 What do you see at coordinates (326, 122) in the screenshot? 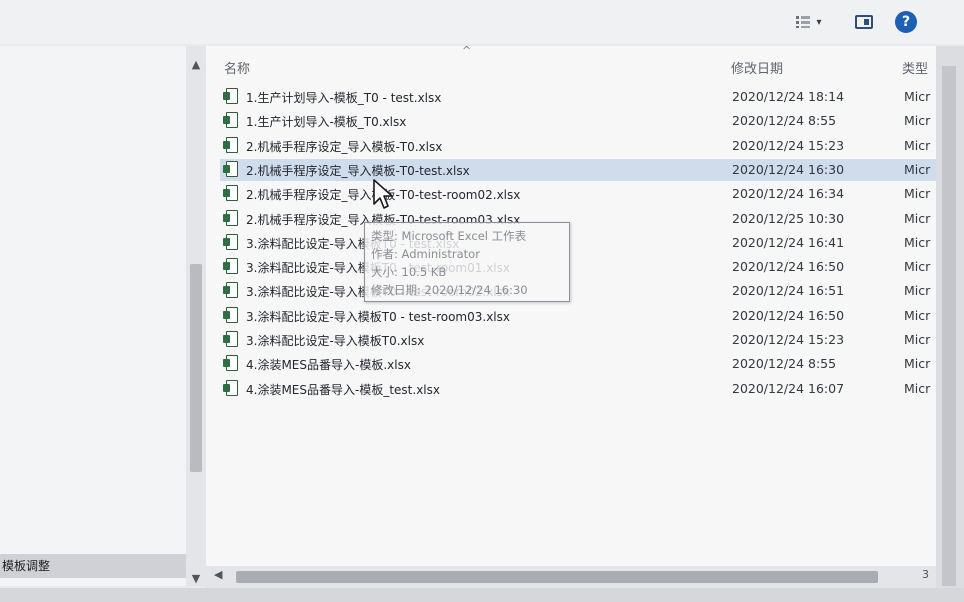
I see `file-name: 1.生产计划导入-模板_T0.xlsx` at bounding box center [326, 122].